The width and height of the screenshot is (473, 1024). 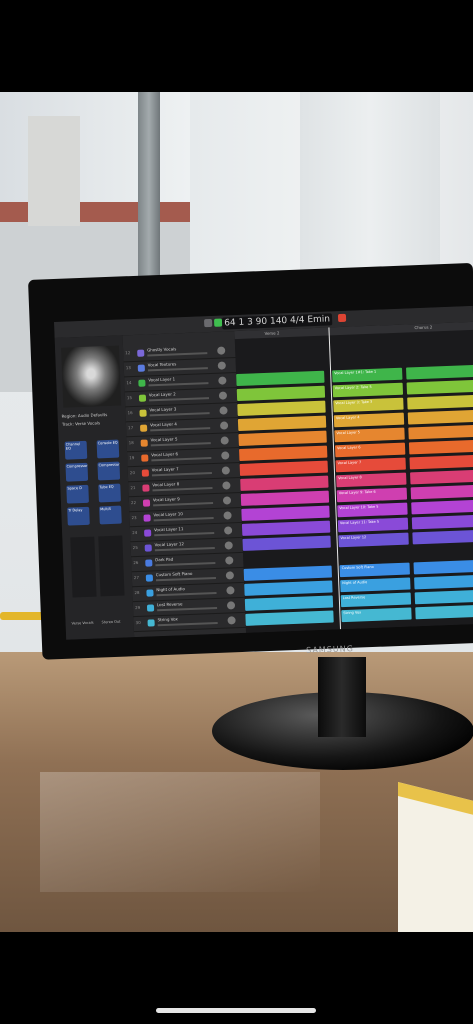 What do you see at coordinates (111, 566) in the screenshot?
I see `channel-strip-stereo-out` at bounding box center [111, 566].